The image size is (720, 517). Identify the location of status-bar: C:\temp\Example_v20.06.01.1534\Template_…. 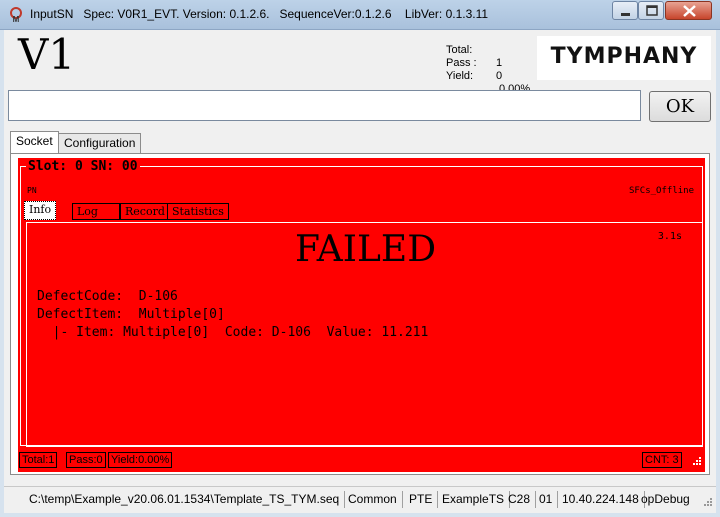
(360, 498).